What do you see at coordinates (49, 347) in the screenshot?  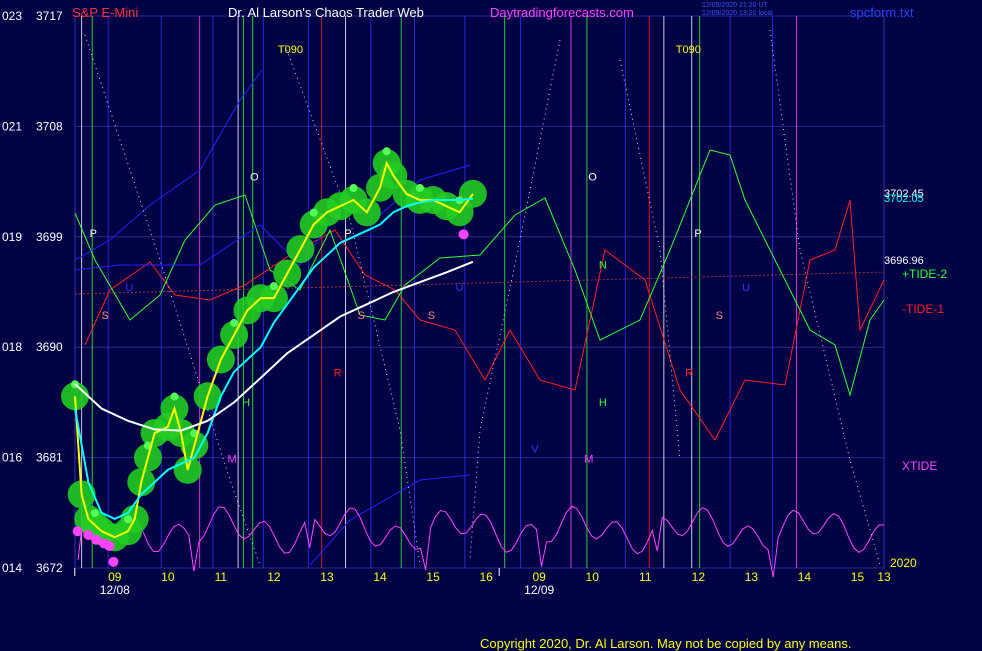 I see `y-tick-label: 3690` at bounding box center [49, 347].